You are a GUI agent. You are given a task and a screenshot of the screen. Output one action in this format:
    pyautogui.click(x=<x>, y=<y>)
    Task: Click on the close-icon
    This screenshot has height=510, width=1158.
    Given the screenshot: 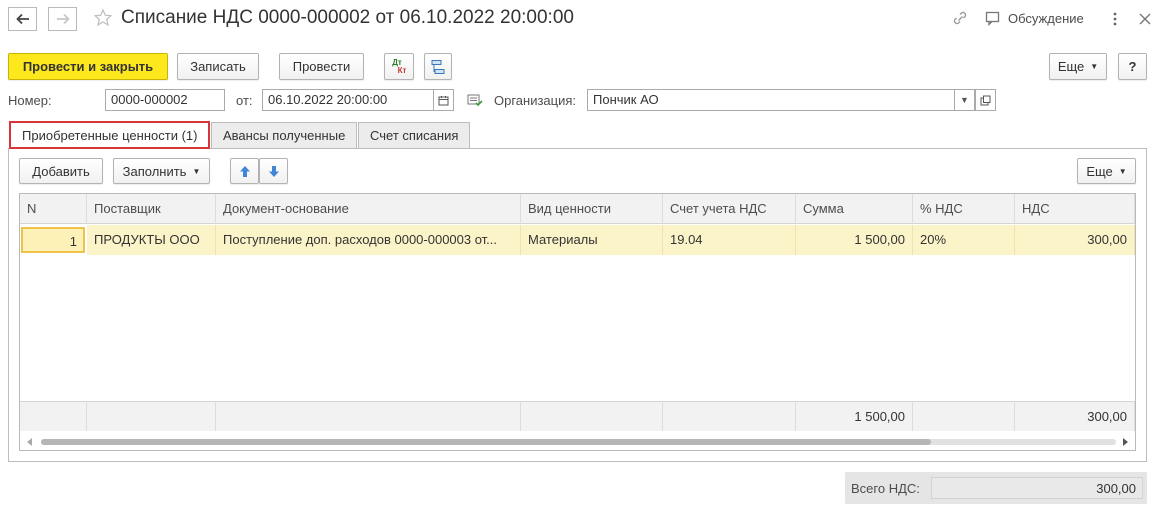 What is the action you would take?
    pyautogui.click(x=1145, y=19)
    